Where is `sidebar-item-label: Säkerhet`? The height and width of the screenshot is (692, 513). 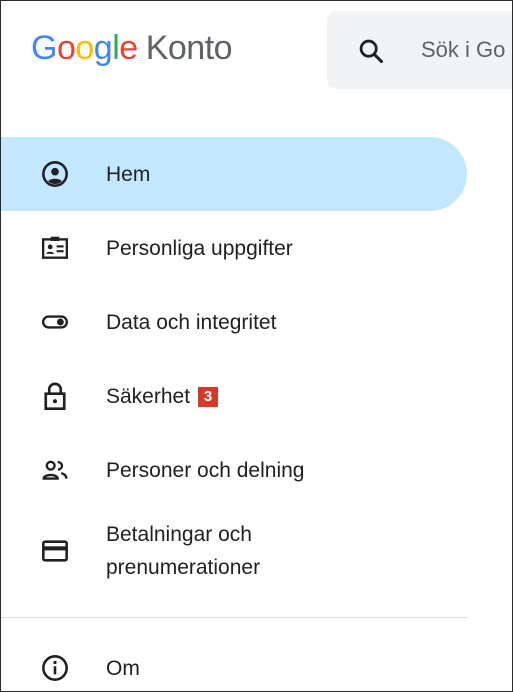
sidebar-item-label: Säkerhet is located at coordinates (148, 396).